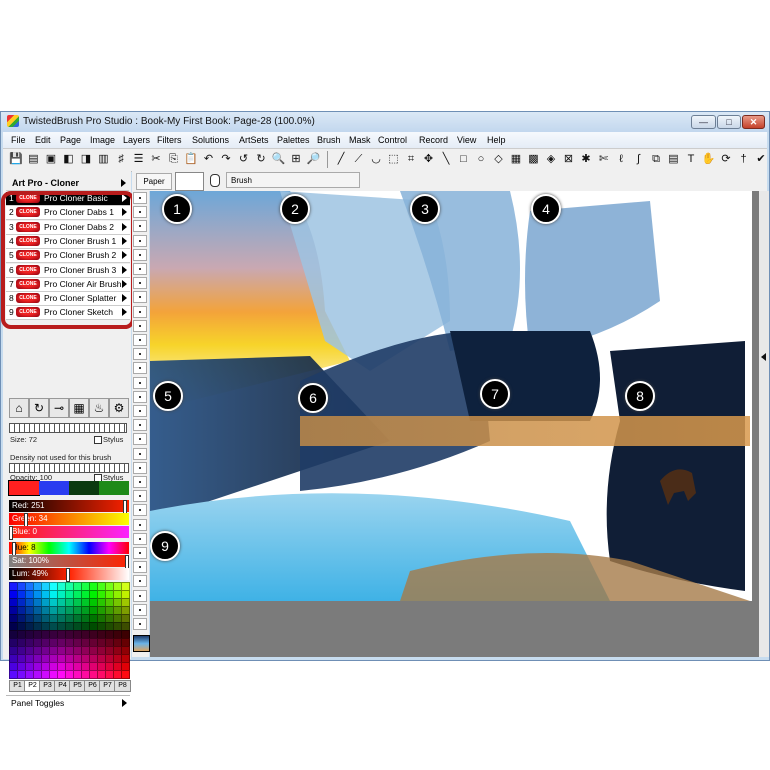  What do you see at coordinates (127, 562) in the screenshot?
I see `sat-thumb` at bounding box center [127, 562].